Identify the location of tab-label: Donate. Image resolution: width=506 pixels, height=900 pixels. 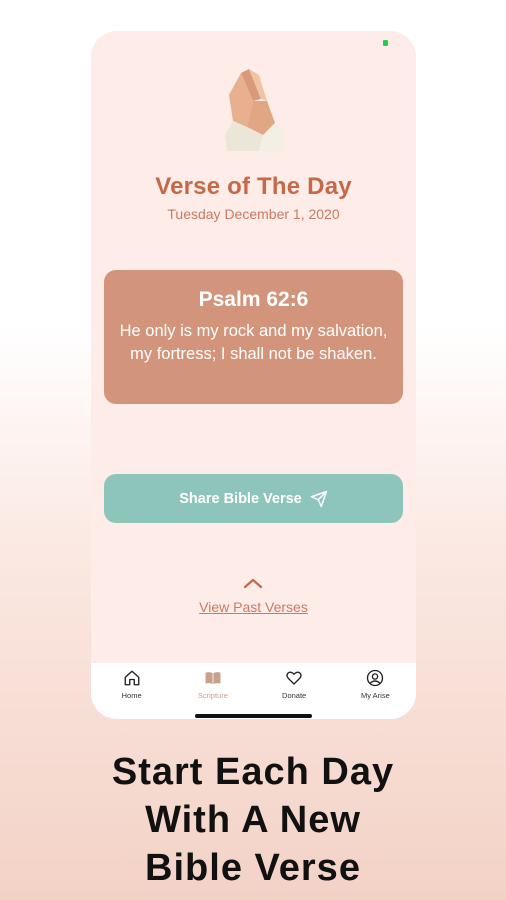
(294, 695).